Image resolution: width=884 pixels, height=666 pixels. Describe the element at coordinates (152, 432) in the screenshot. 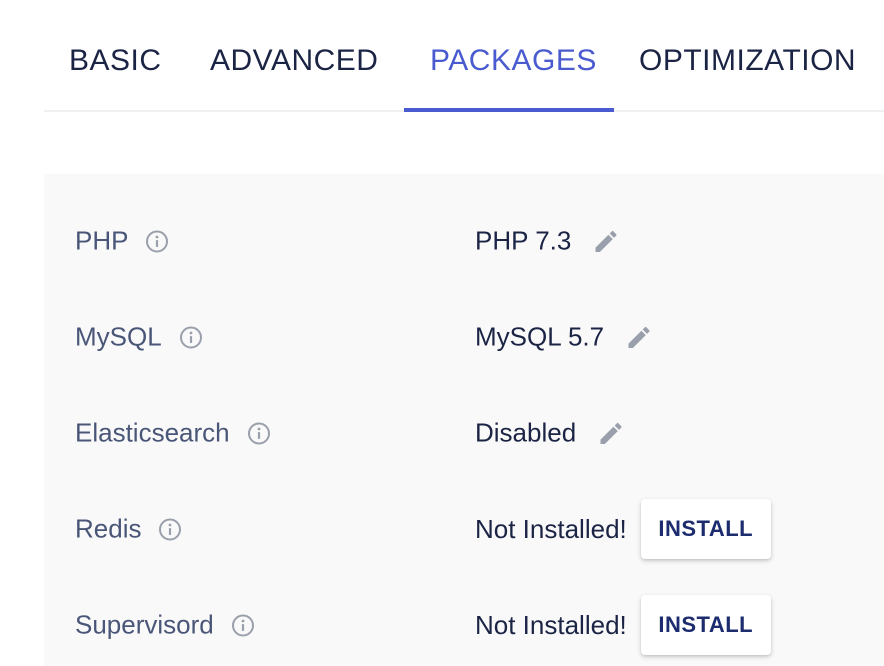

I see `package-label: Elasticsearch` at that location.